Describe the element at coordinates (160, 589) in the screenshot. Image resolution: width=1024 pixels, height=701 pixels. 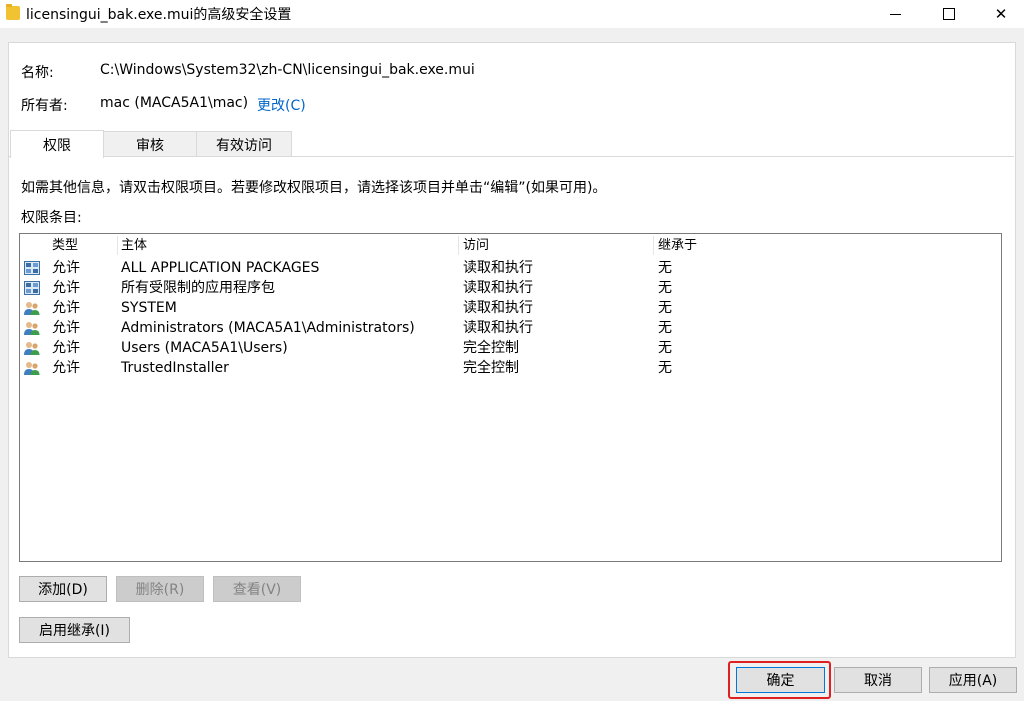
I see `remove-button: 删除(R)` at that location.